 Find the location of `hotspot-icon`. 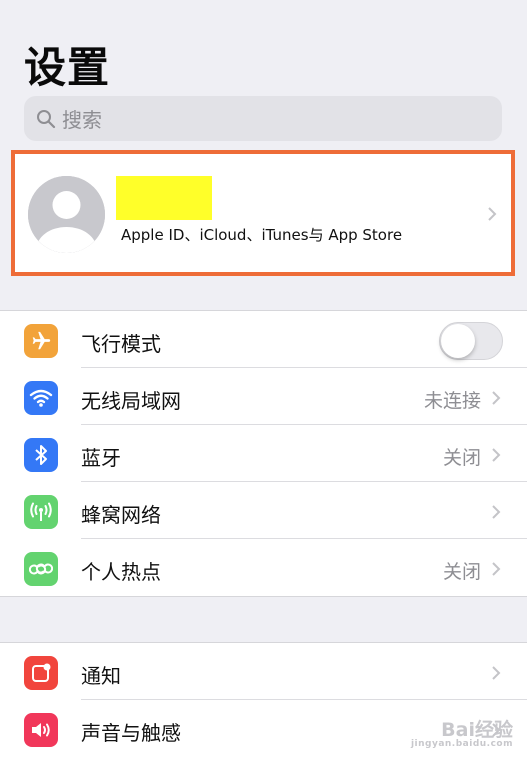

hotspot-icon is located at coordinates (41, 569).